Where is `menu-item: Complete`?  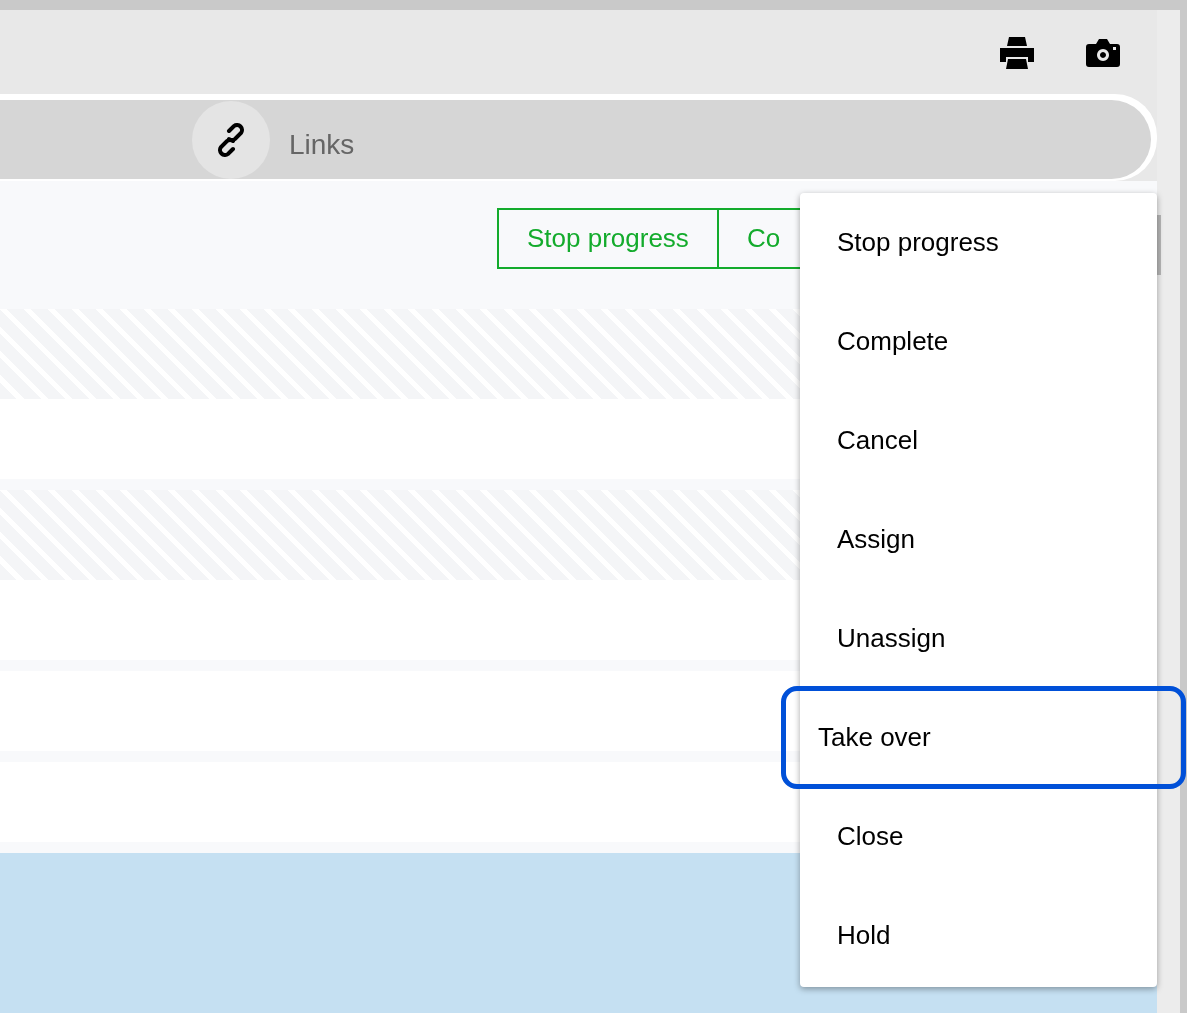
menu-item: Complete is located at coordinates (978, 341).